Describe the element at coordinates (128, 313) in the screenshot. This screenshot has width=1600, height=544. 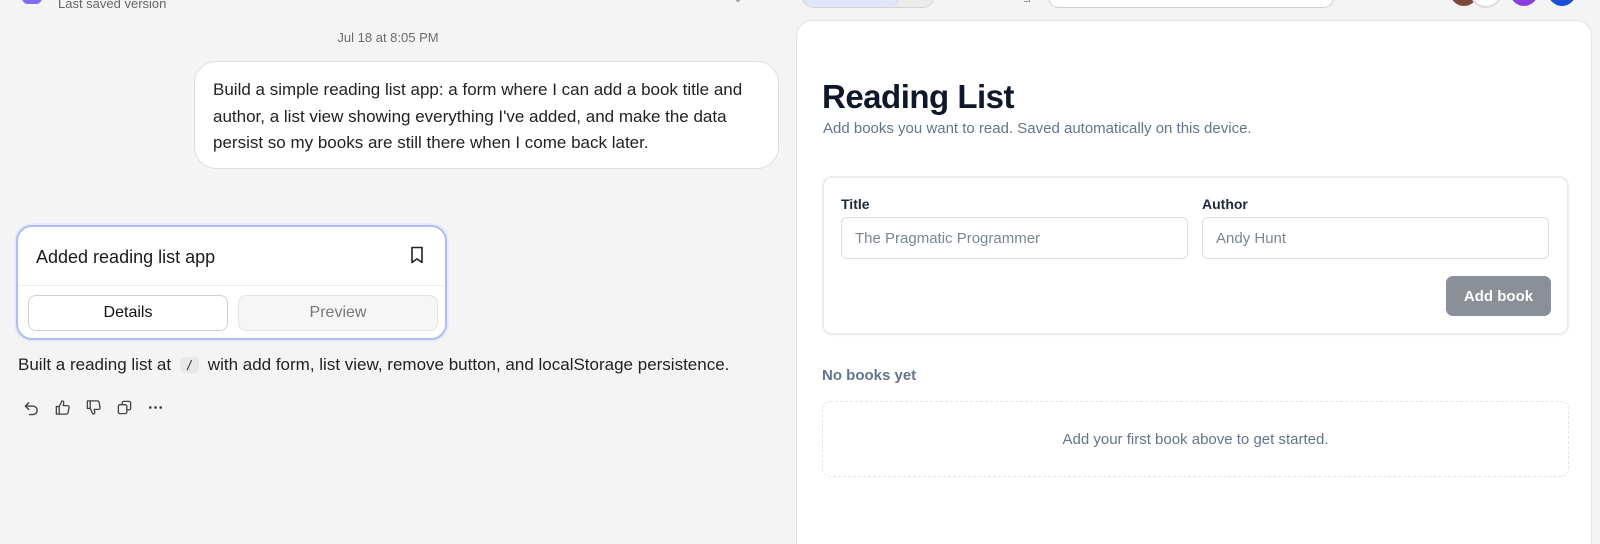
I see `tab-details: Details` at that location.